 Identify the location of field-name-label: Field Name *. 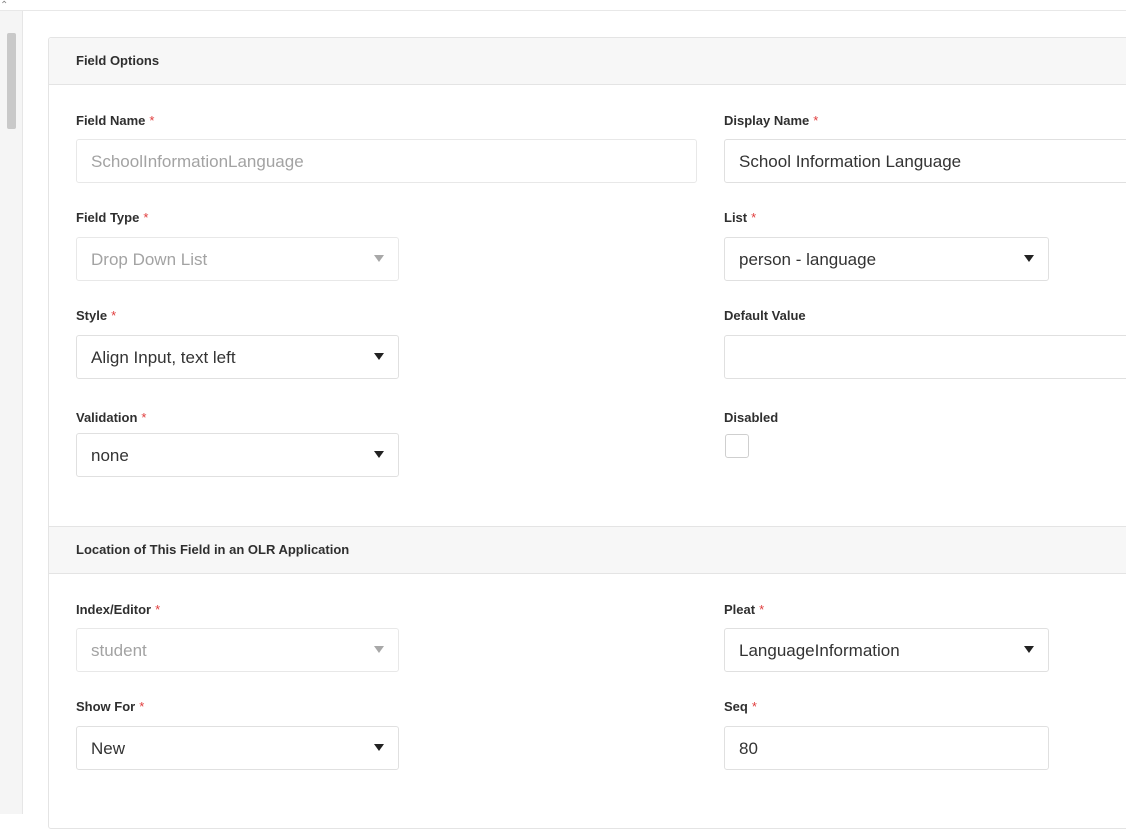
(115, 120).